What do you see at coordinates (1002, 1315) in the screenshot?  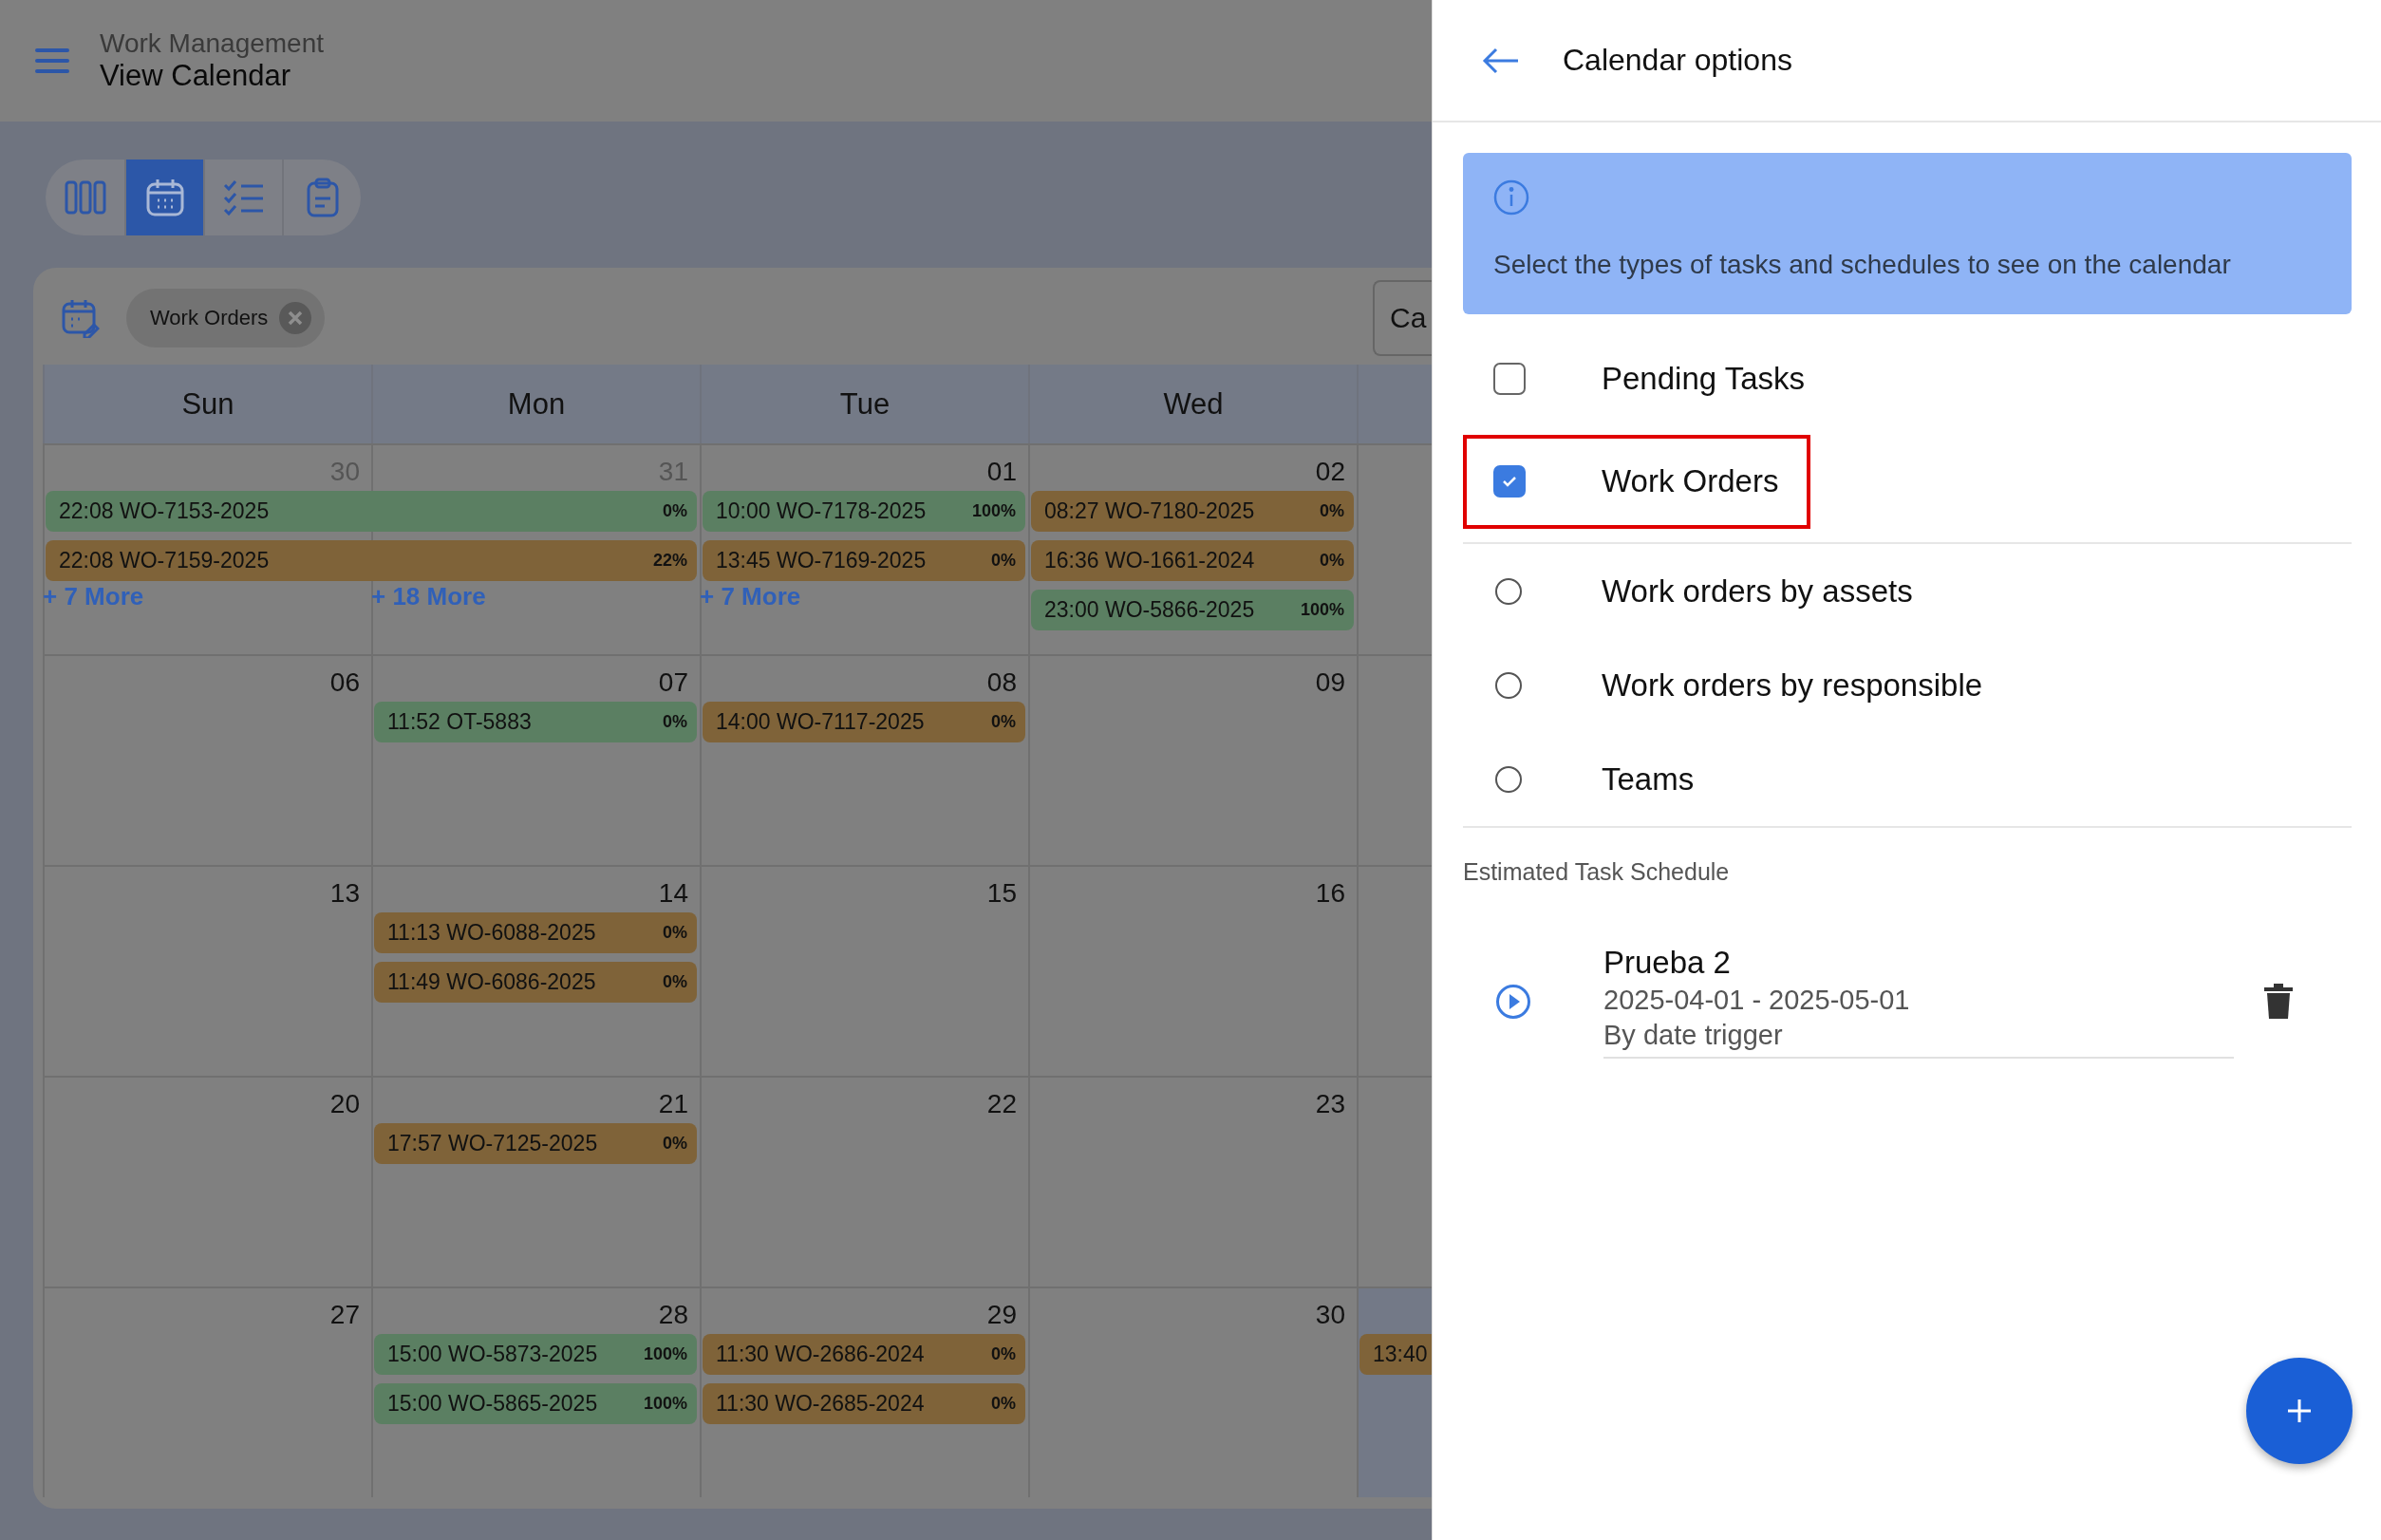 I see `day-number: 29` at bounding box center [1002, 1315].